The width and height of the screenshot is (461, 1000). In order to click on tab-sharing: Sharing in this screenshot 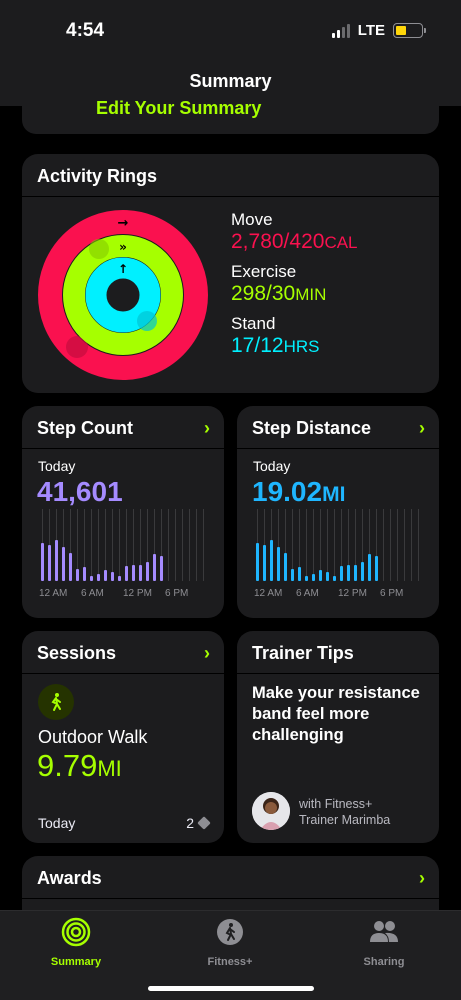, I will do `click(384, 942)`.